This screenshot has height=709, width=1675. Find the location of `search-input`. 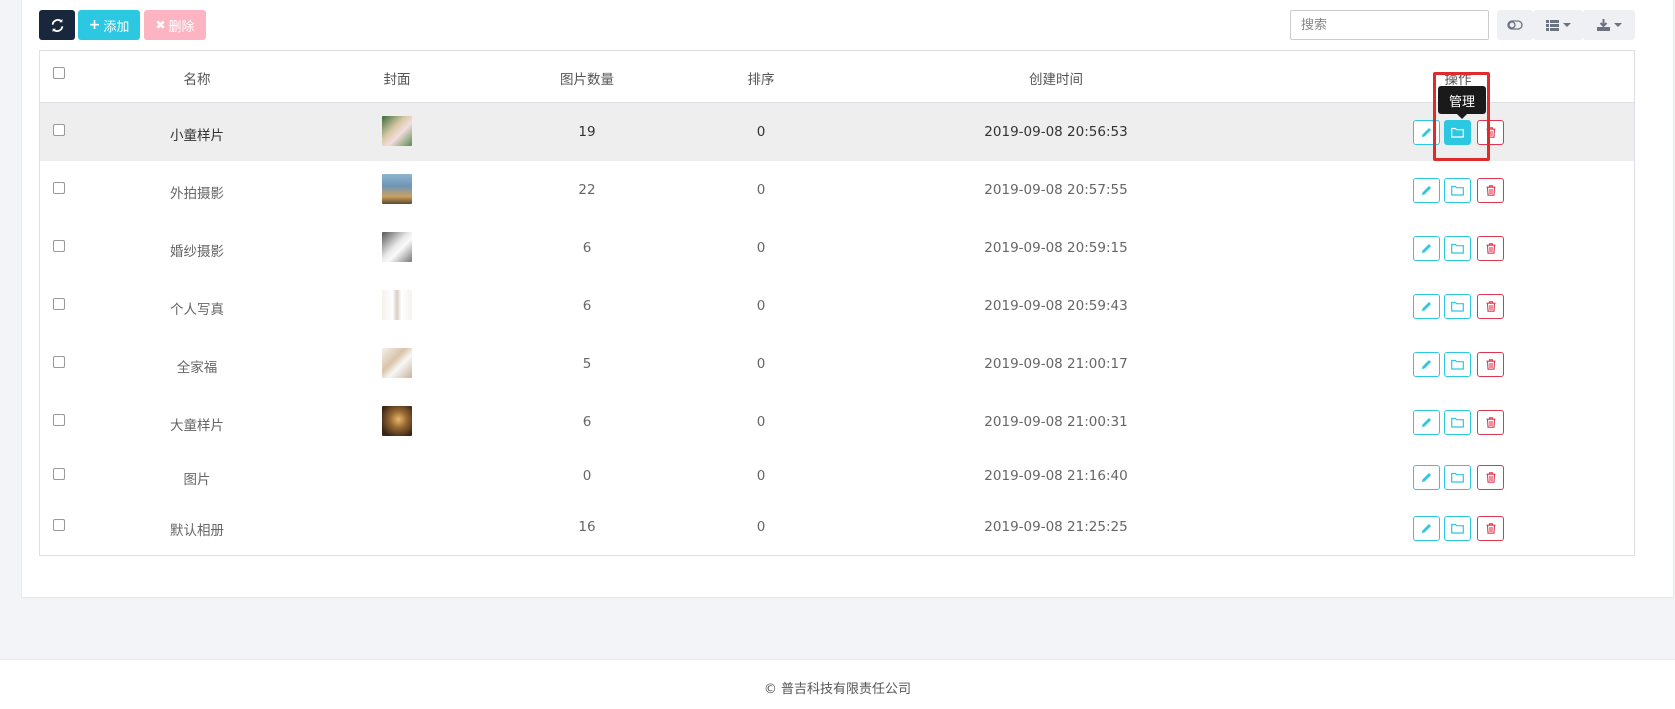

search-input is located at coordinates (1389, 25).